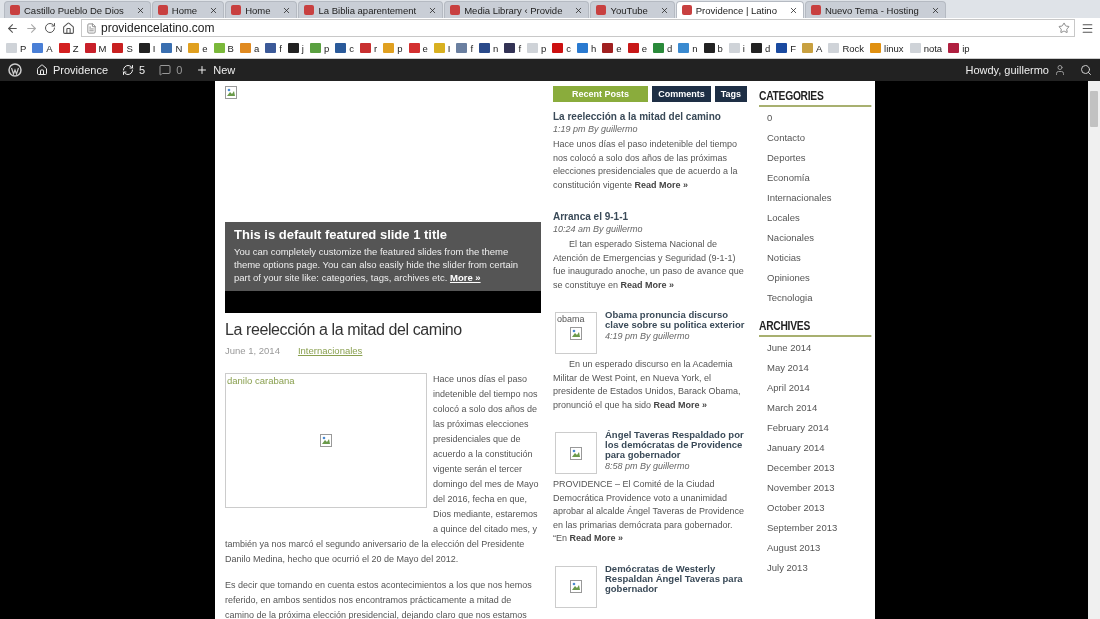  I want to click on home-icon, so click(68, 28).